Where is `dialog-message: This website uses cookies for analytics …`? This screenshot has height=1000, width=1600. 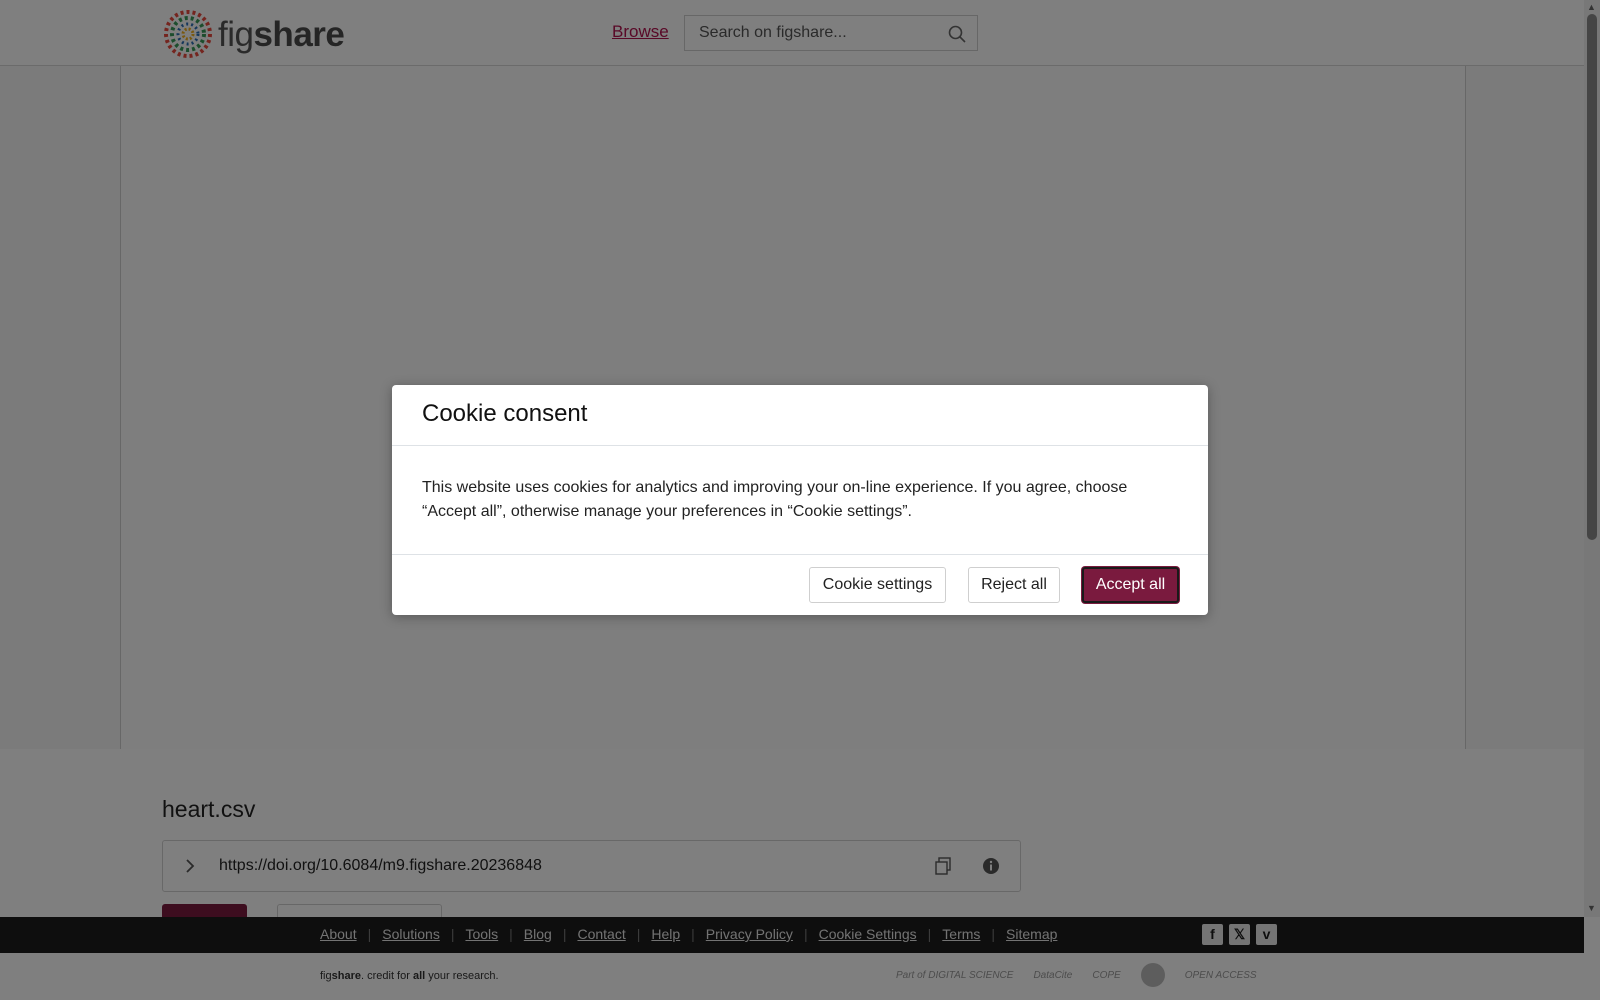
dialog-message: This website uses cookies for analytics … is located at coordinates (775, 499).